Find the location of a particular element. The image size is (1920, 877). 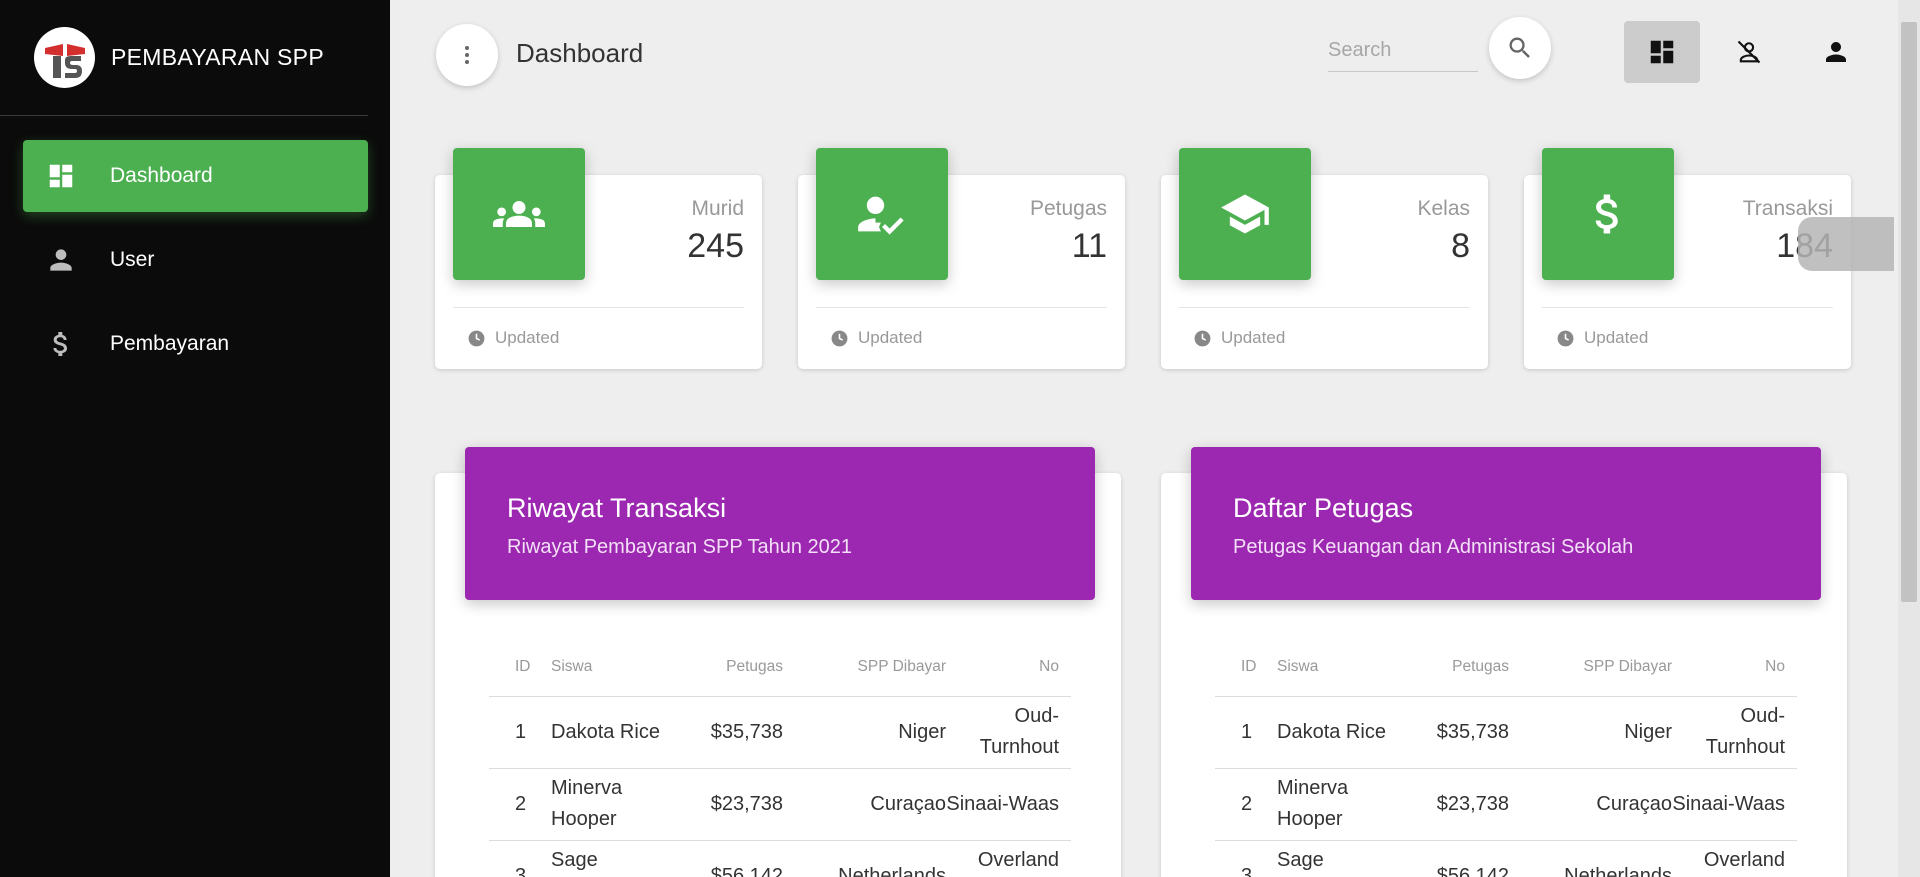

search-input is located at coordinates (1403, 51).